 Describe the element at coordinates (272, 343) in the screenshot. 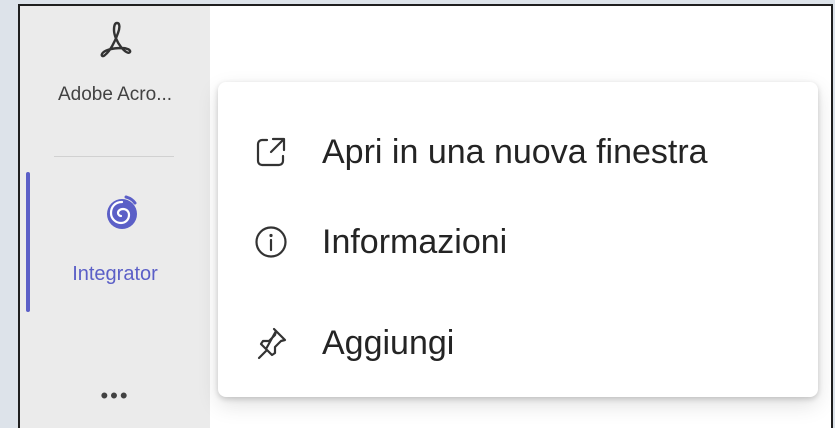

I see `pin-icon` at that location.